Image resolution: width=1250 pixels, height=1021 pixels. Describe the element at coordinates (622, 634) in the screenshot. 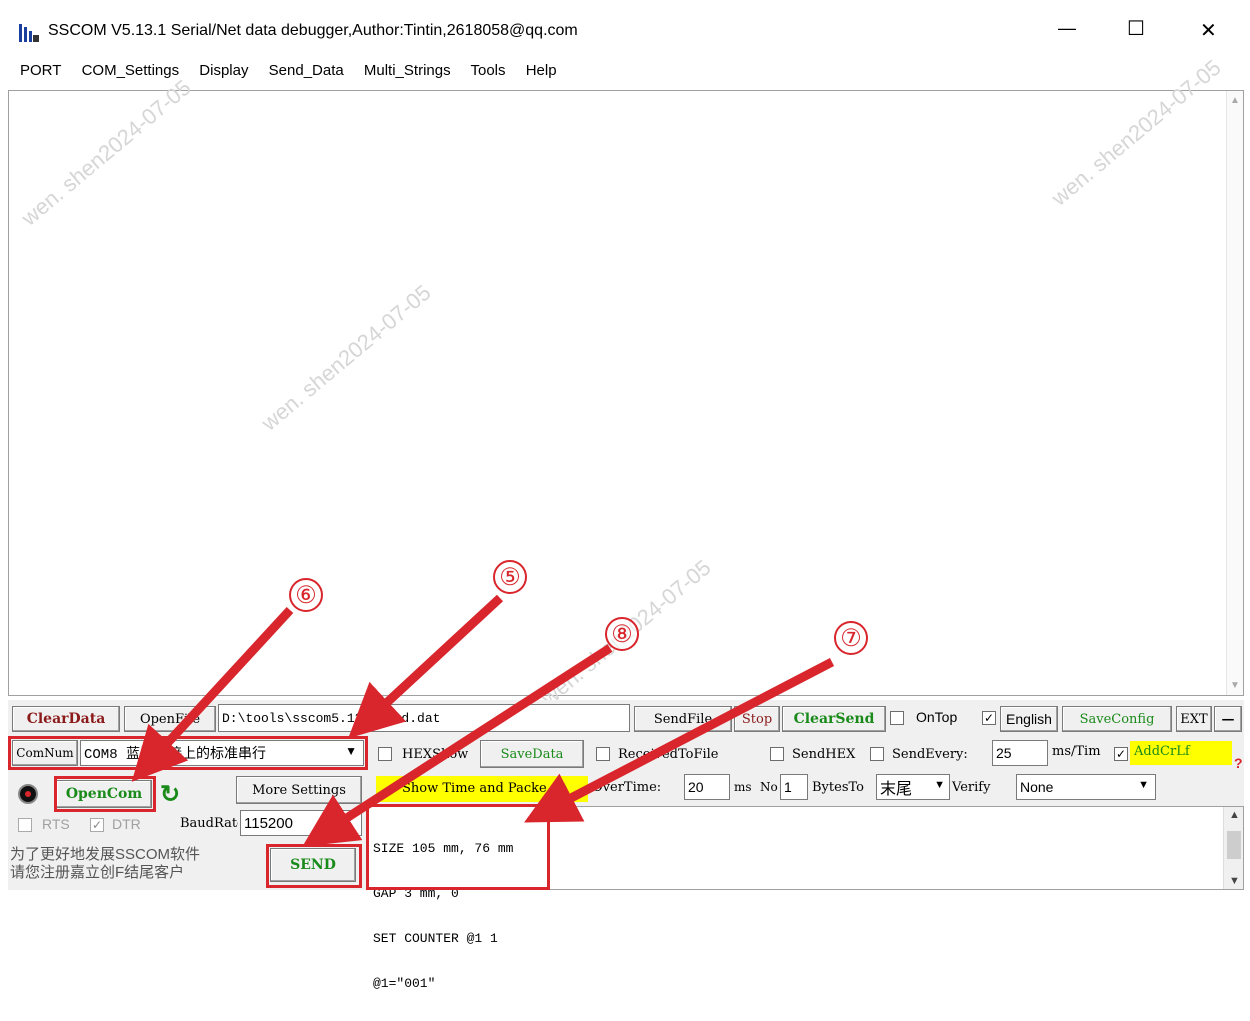

I see `annotation-label-8: ⑧` at that location.